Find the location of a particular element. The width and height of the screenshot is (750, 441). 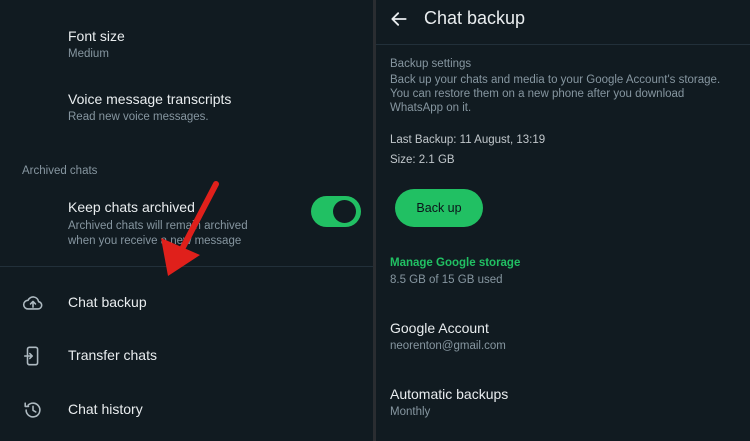

menu-chat-history-label: Chat history is located at coordinates (105, 409).